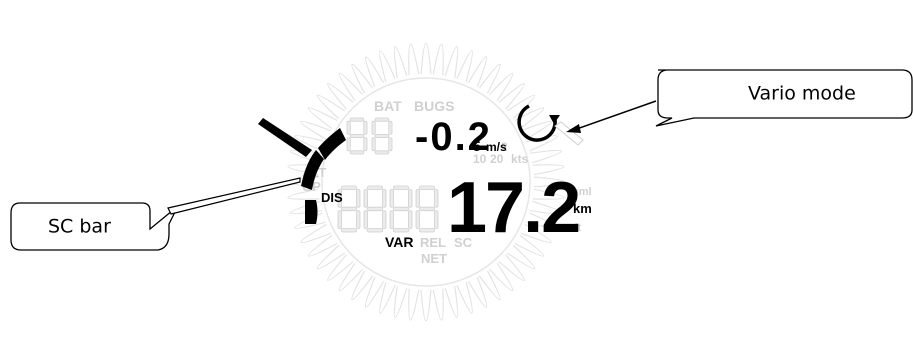 The image size is (913, 349). What do you see at coordinates (434, 106) in the screenshot?
I see `bugs-label: BUGS` at bounding box center [434, 106].